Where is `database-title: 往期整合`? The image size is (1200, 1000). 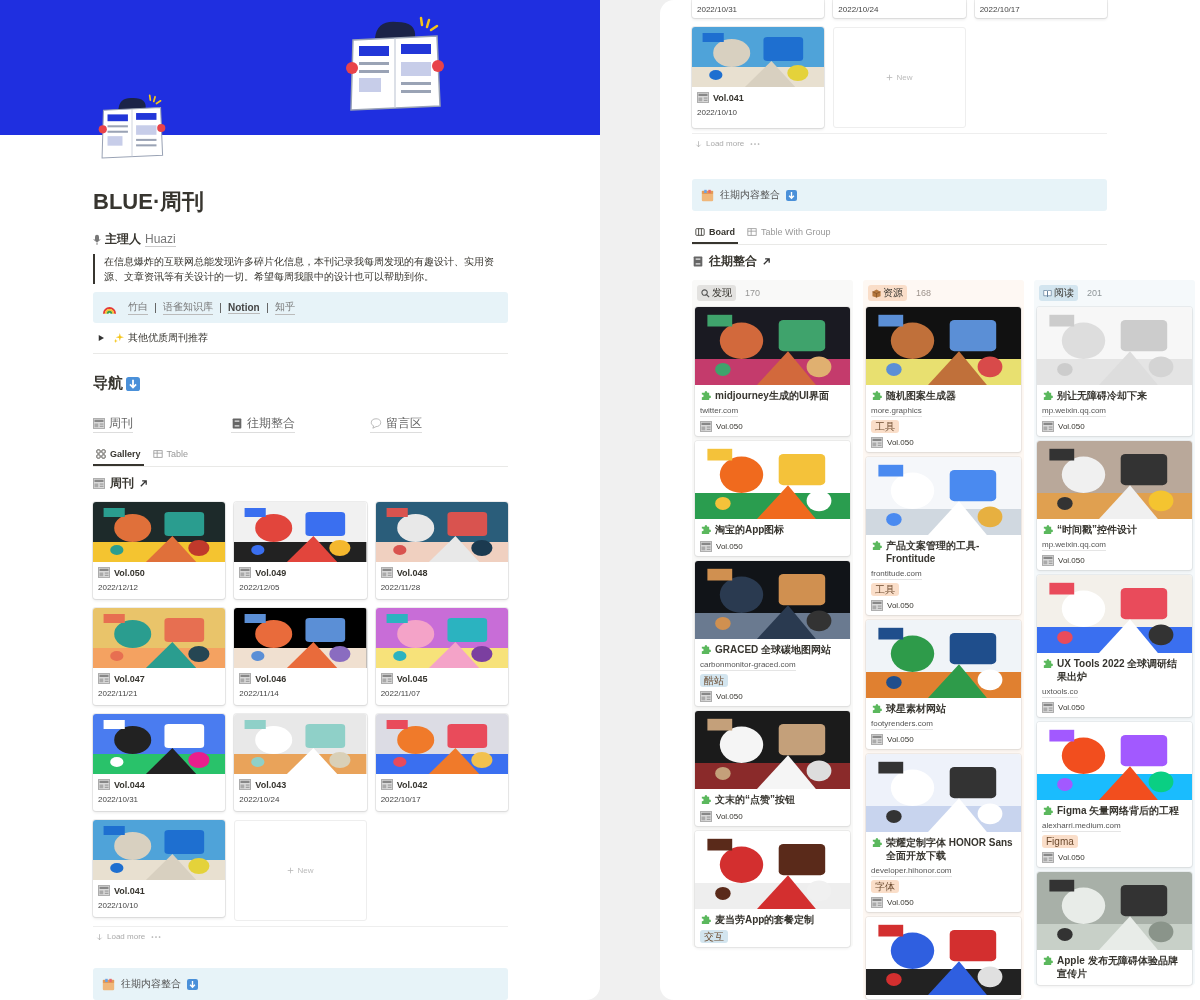 database-title: 往期整合 is located at coordinates (733, 261).